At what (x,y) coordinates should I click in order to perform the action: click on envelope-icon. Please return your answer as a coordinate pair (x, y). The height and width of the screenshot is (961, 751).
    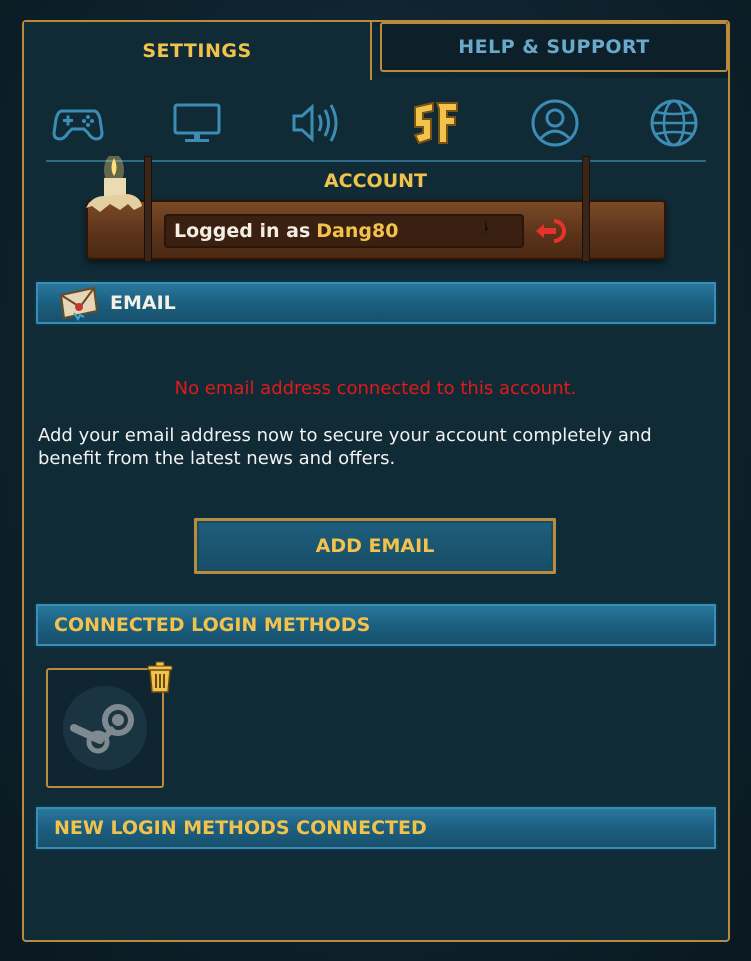
    Looking at the image, I should click on (79, 303).